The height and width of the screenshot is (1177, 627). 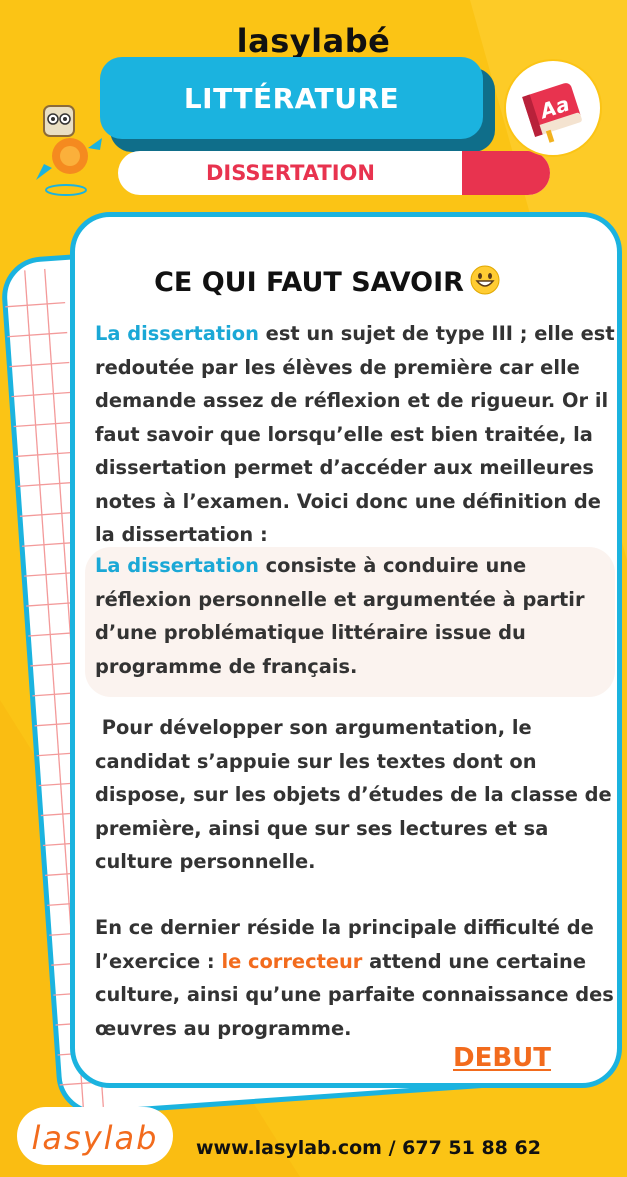 I want to click on robot-mascot-icon, so click(x=69, y=150).